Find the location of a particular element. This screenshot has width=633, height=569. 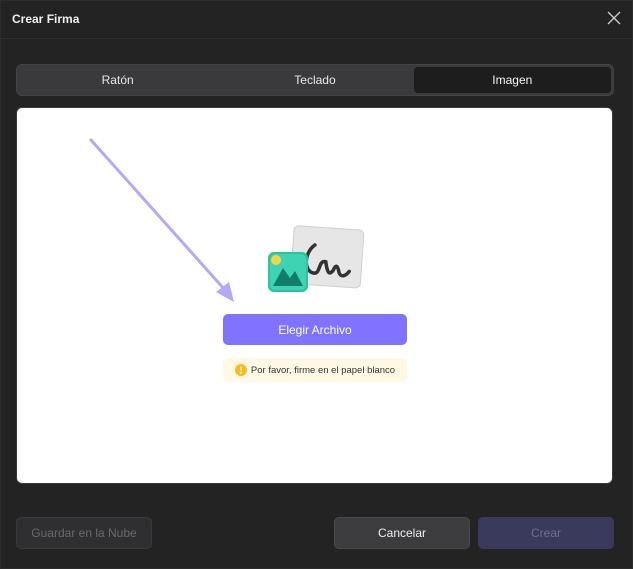

warning-icon is located at coordinates (240, 370).